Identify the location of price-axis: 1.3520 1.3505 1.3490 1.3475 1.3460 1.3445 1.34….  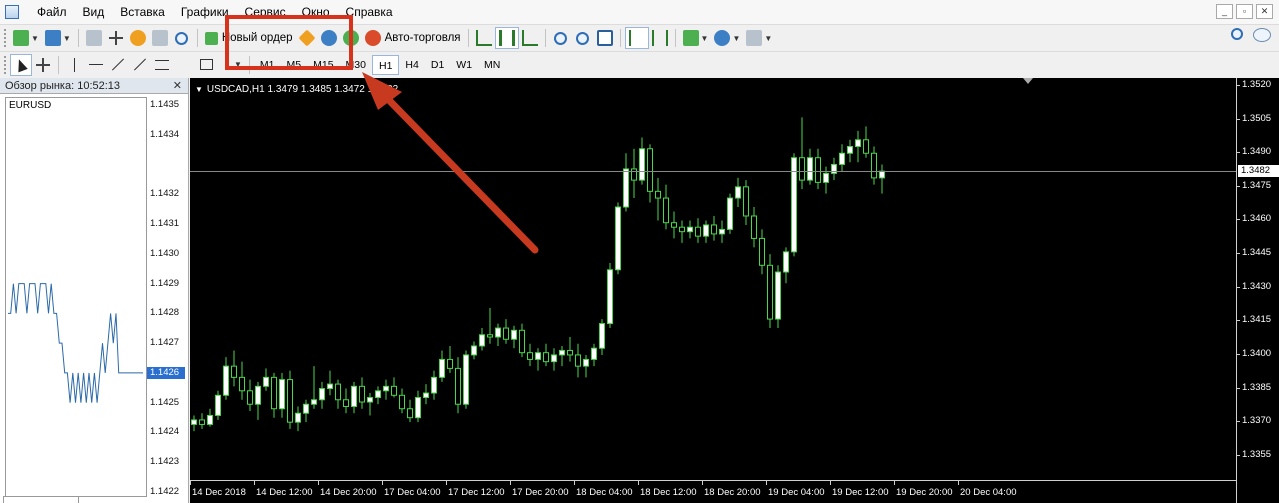
(1257, 290).